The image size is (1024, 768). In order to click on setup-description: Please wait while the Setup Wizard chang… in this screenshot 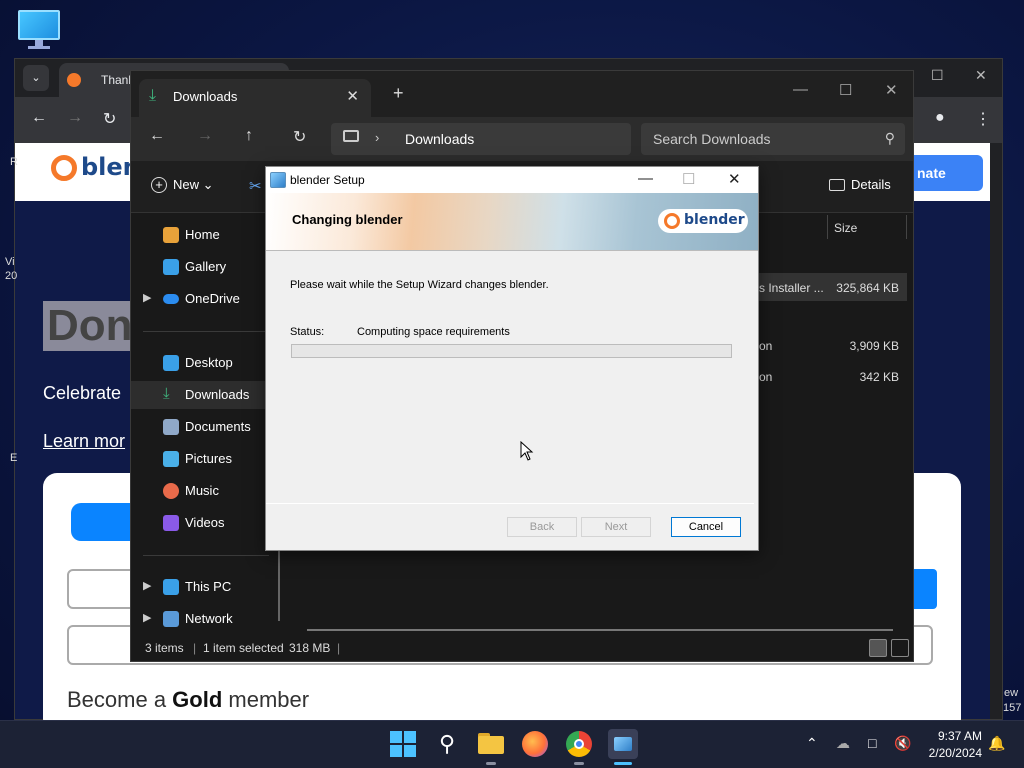, I will do `click(419, 285)`.